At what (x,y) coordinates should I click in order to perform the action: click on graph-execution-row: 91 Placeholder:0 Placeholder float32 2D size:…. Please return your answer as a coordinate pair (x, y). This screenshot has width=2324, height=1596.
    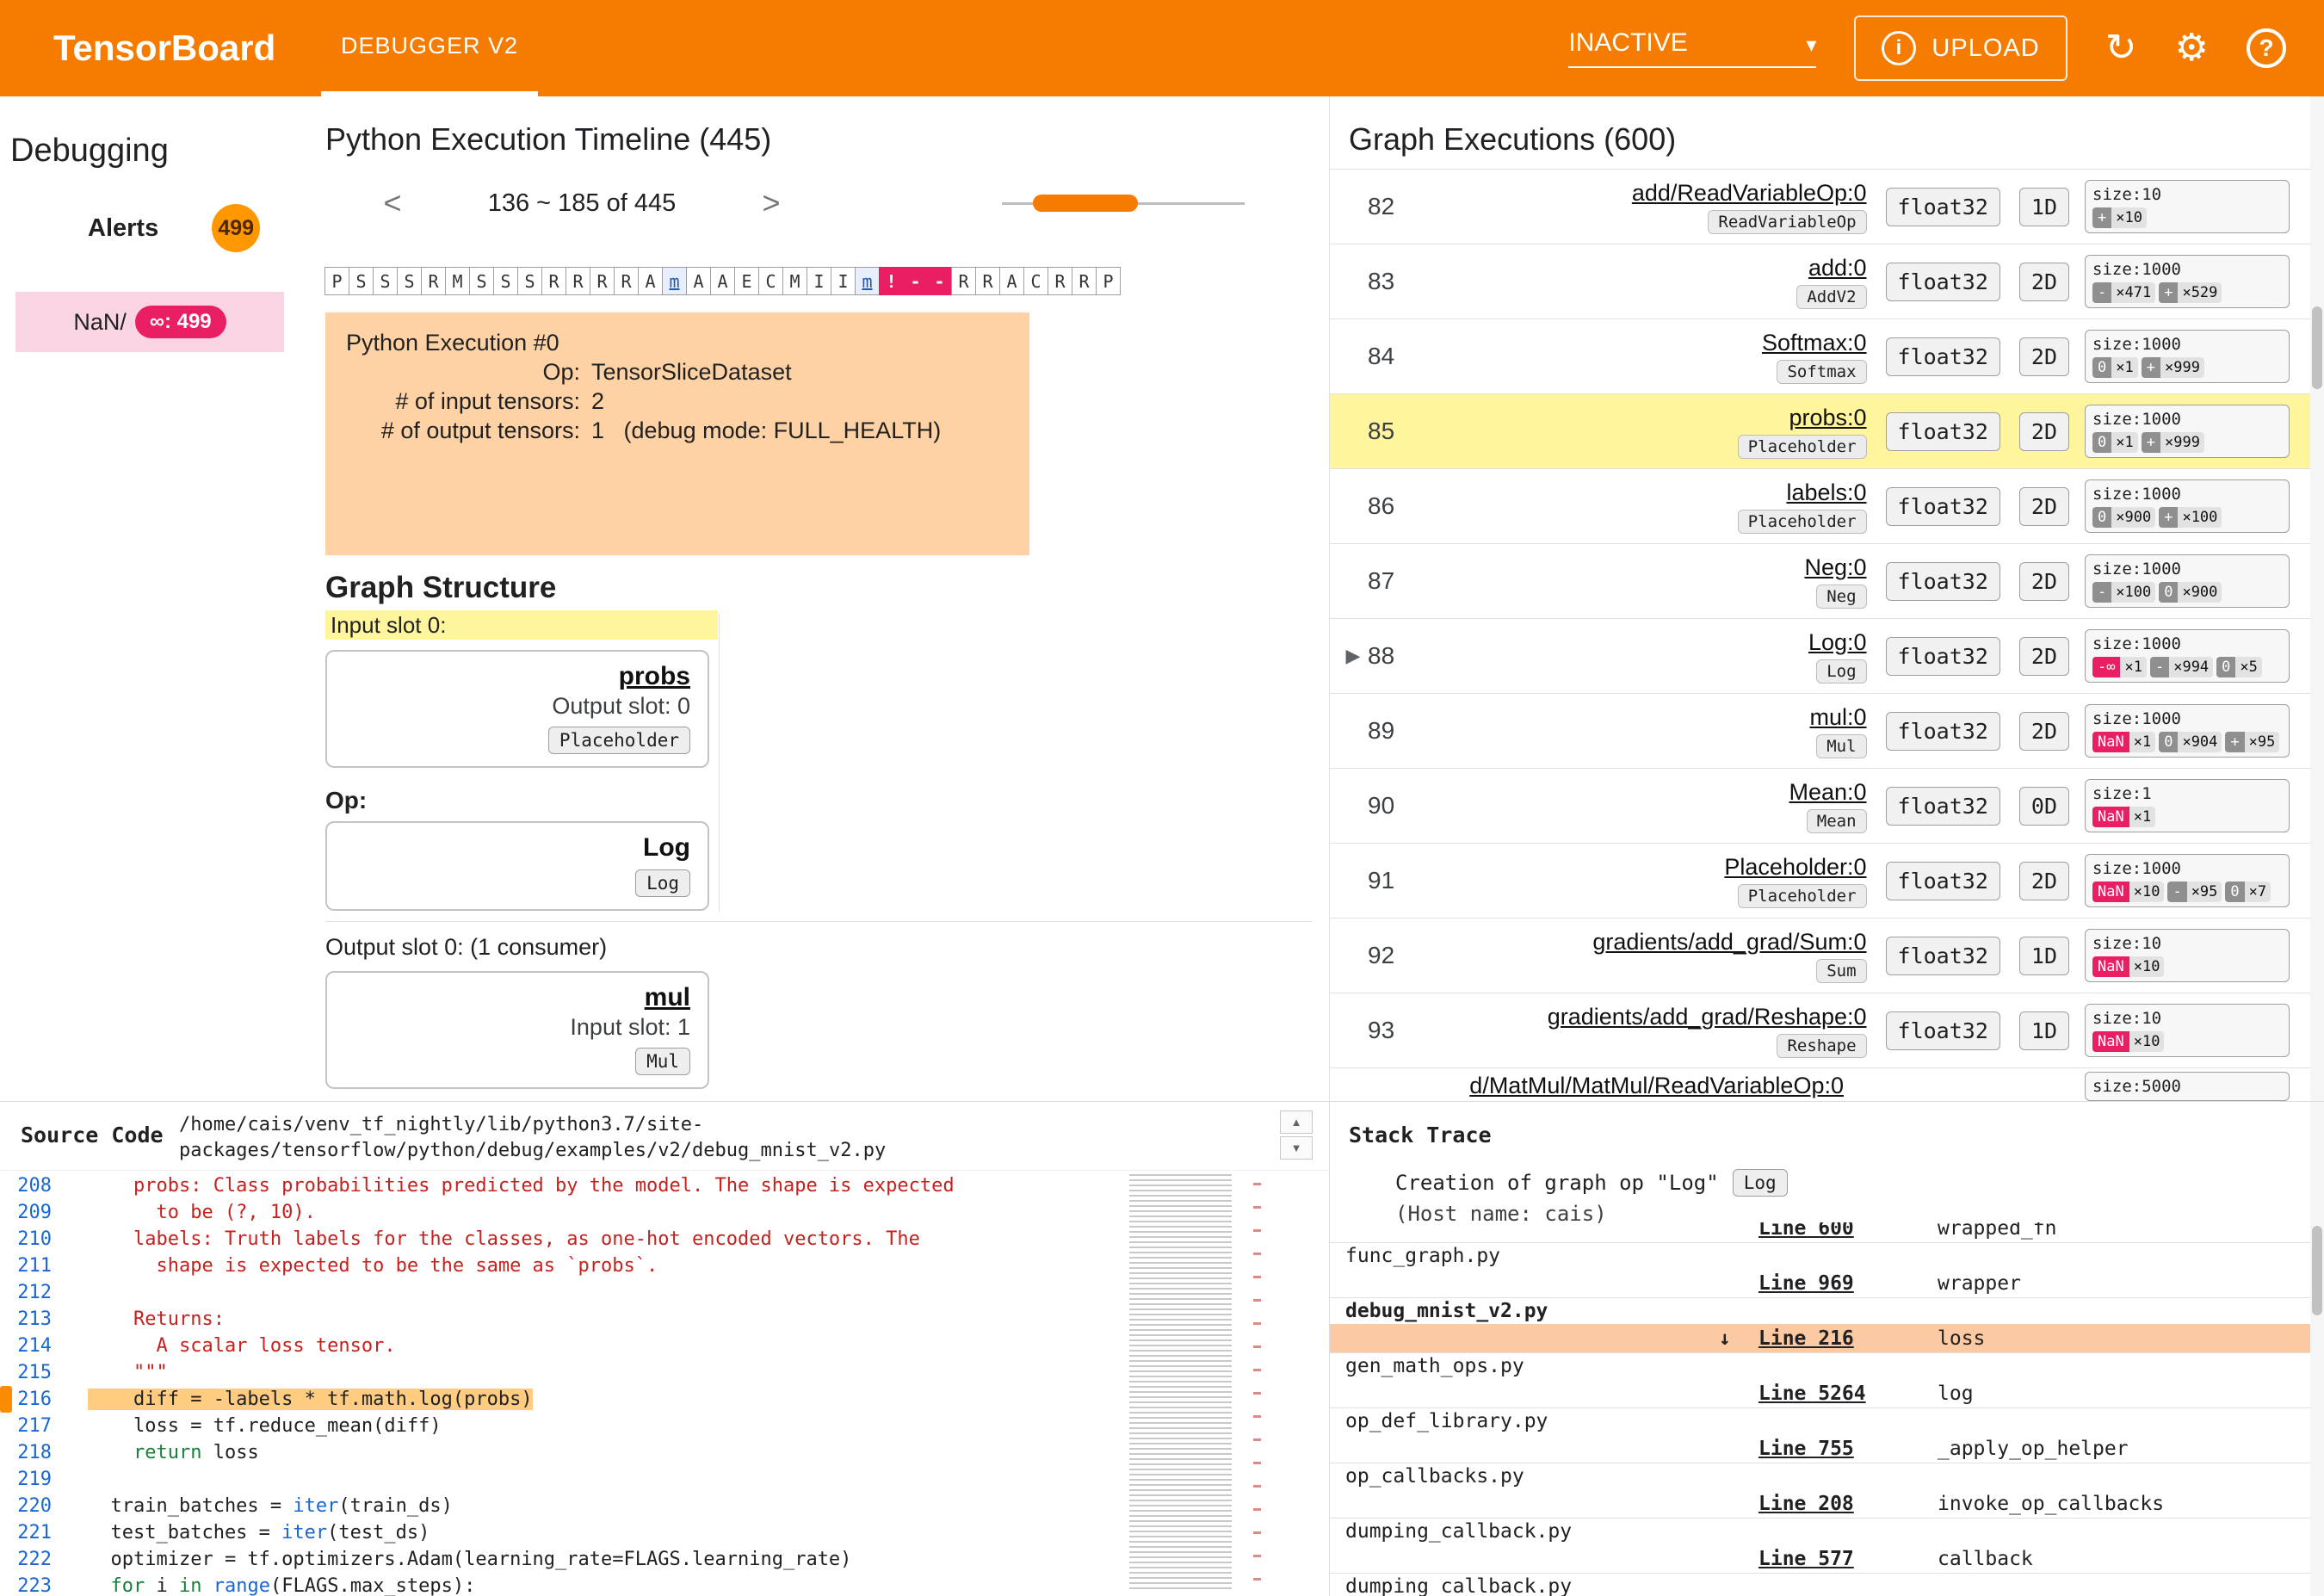
    Looking at the image, I should click on (1827, 881).